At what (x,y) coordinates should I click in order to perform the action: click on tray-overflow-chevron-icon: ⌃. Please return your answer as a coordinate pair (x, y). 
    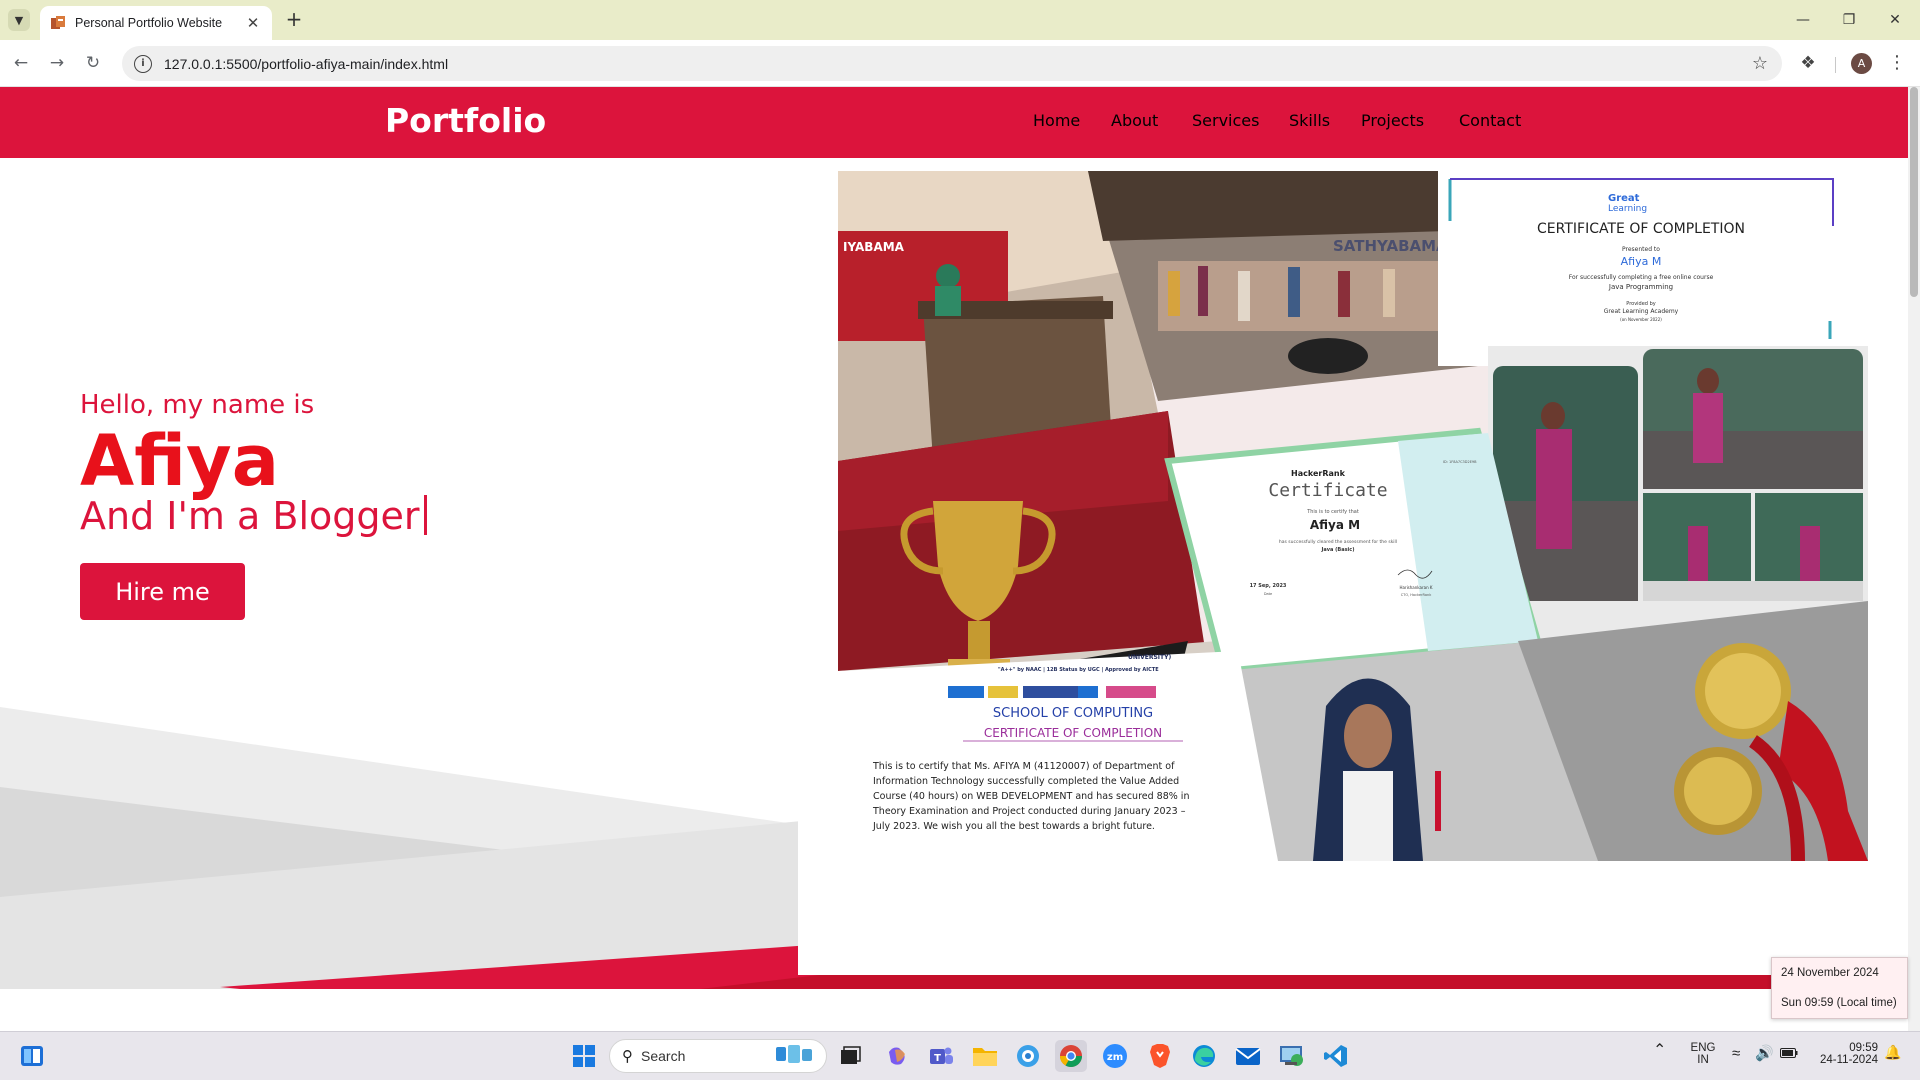
    Looking at the image, I should click on (1659, 1050).